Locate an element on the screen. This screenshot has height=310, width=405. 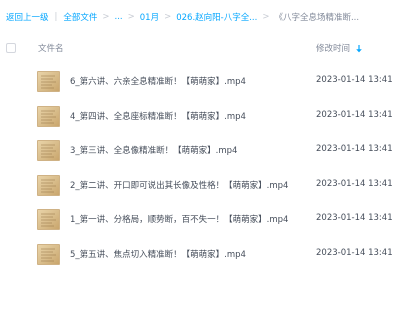
list-header: 文件名 修改时间 is located at coordinates (202, 48).